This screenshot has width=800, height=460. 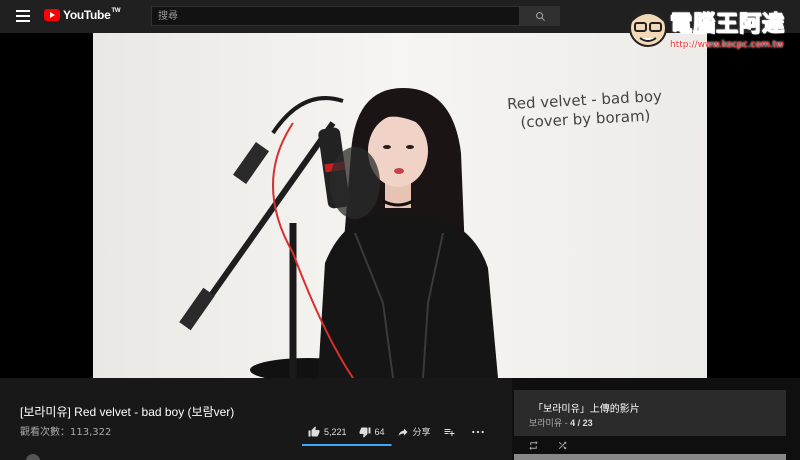 I want to click on share-button: 分享, so click(x=414, y=431).